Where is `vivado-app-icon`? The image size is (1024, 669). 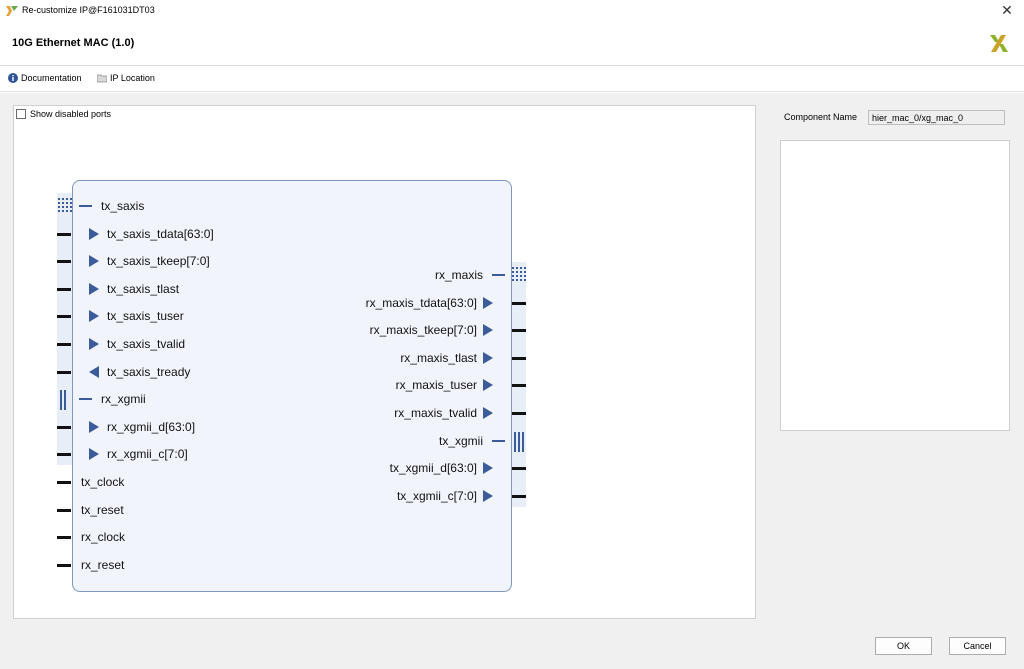
vivado-app-icon is located at coordinates (12, 11).